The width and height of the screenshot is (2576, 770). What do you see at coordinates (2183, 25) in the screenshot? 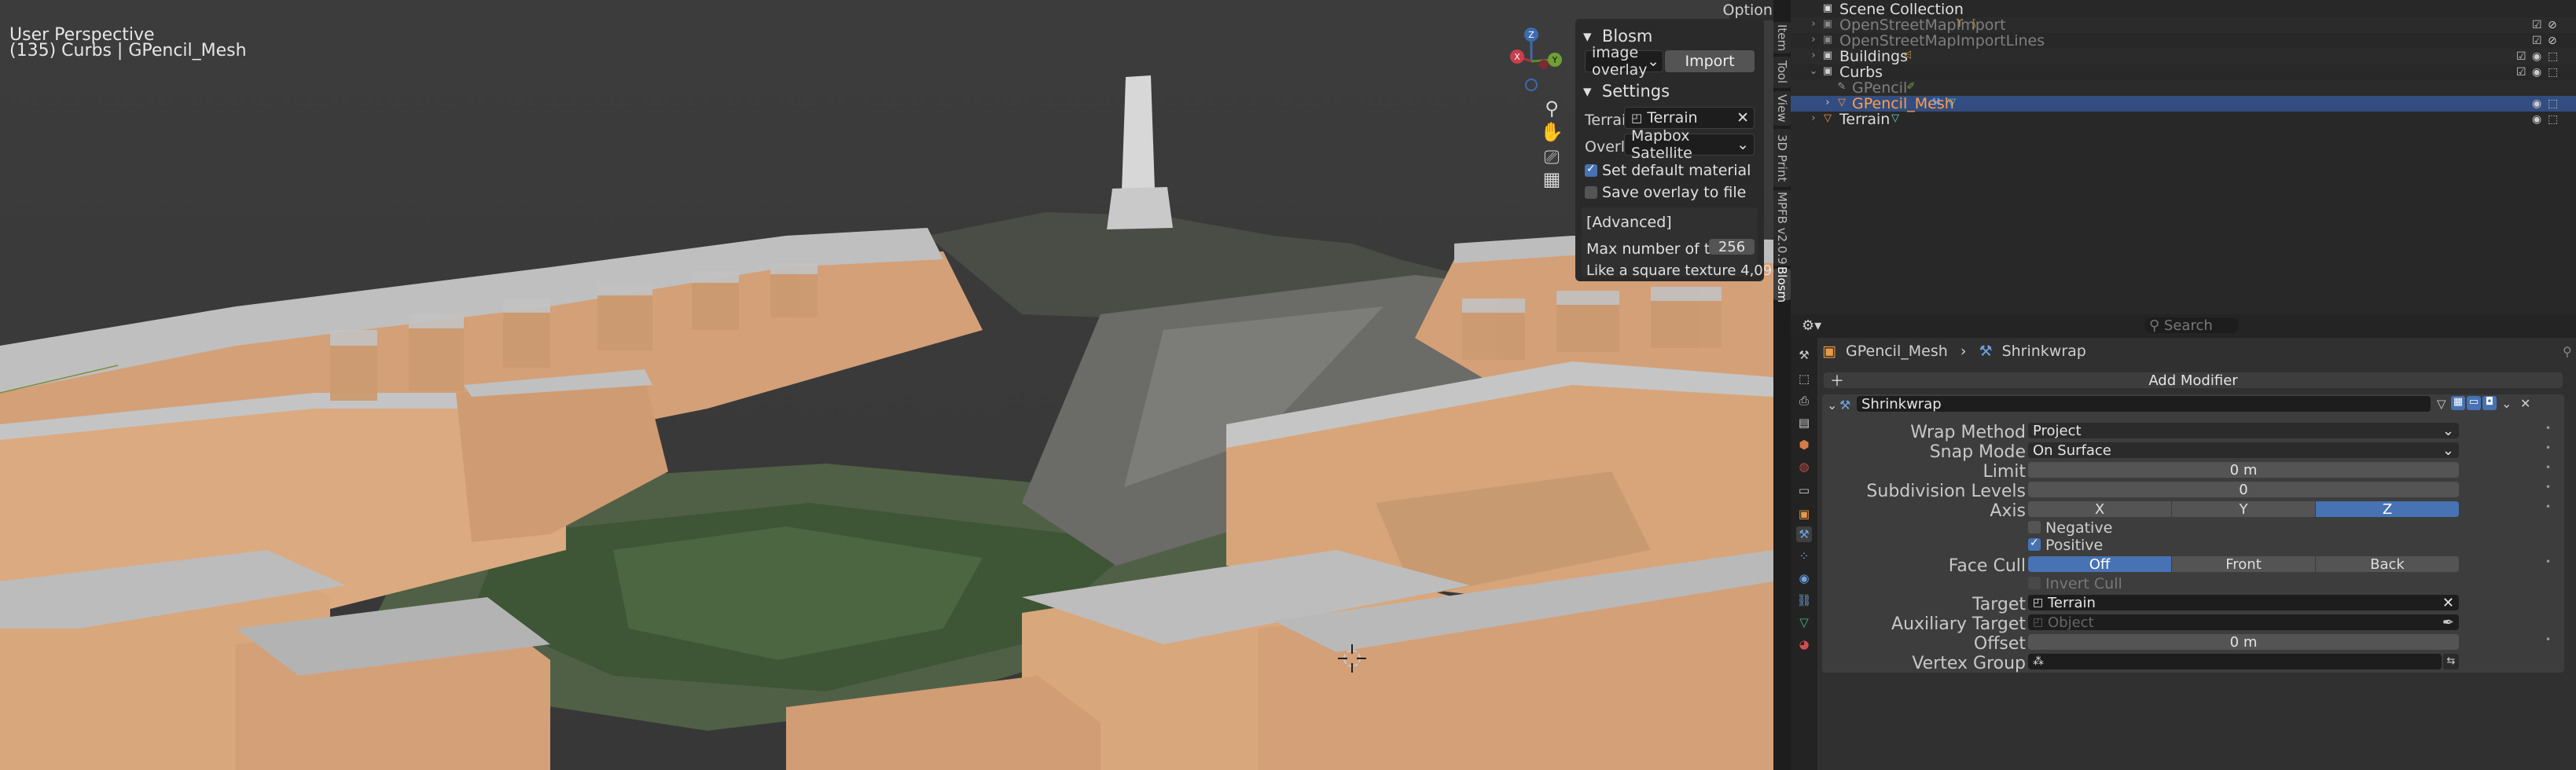
I see `outliner-row-osm-import: › ▣ OpenStreetMapImport ϒ ⟆ ☑ ⊘` at bounding box center [2183, 25].